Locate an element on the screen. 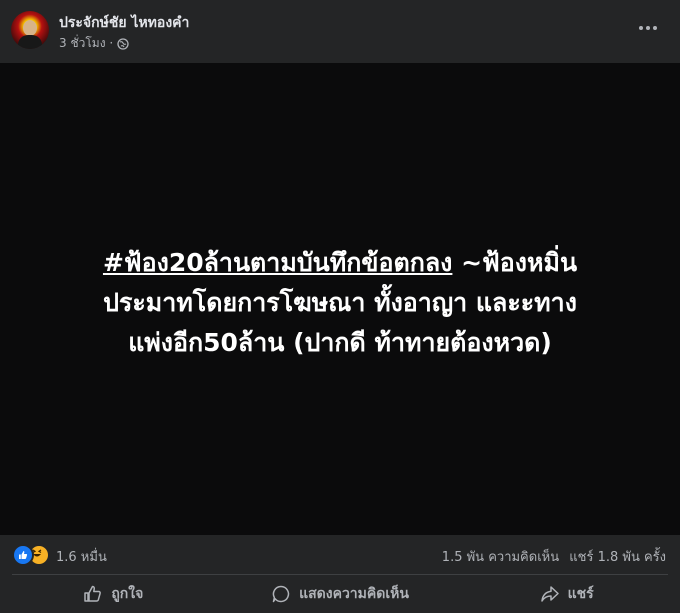 This screenshot has width=680, height=613. reaction-icons is located at coordinates (32, 555).